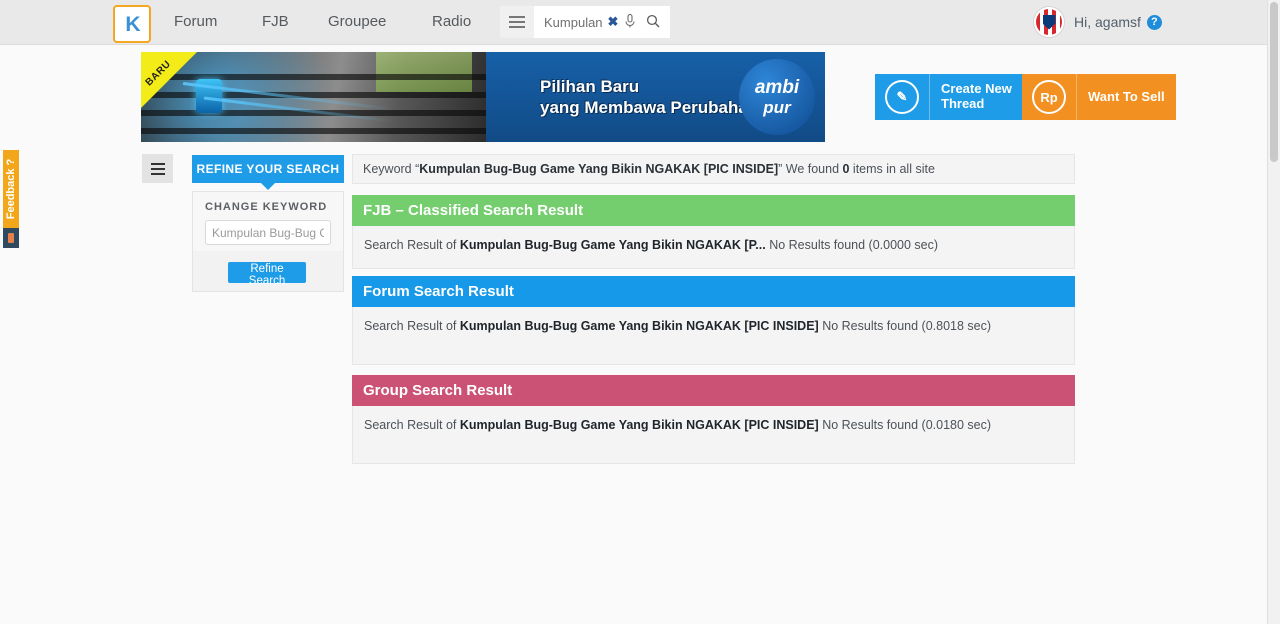 The image size is (1280, 624). I want to click on ambipur-brand-logo: ambi pur, so click(777, 97).